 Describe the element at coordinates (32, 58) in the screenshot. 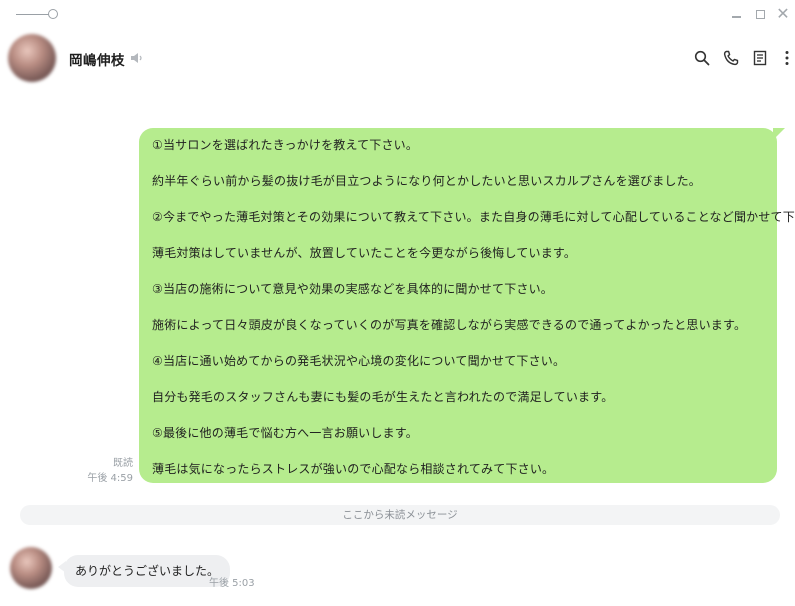

I see `avatar` at that location.